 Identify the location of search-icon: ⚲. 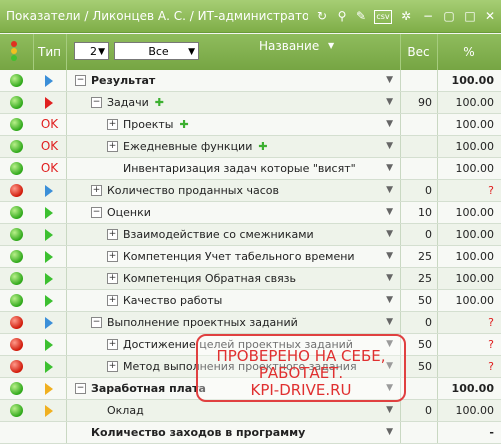
(342, 16).